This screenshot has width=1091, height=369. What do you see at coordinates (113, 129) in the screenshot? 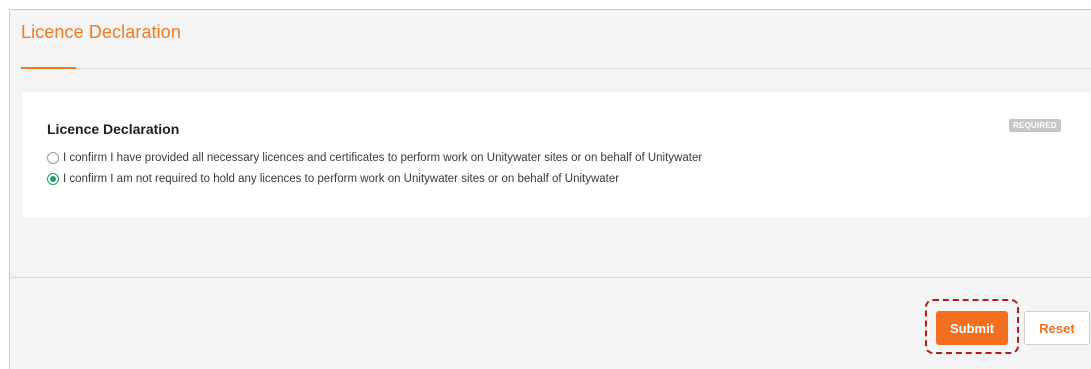
I see `question-title: Licence Declaration` at bounding box center [113, 129].